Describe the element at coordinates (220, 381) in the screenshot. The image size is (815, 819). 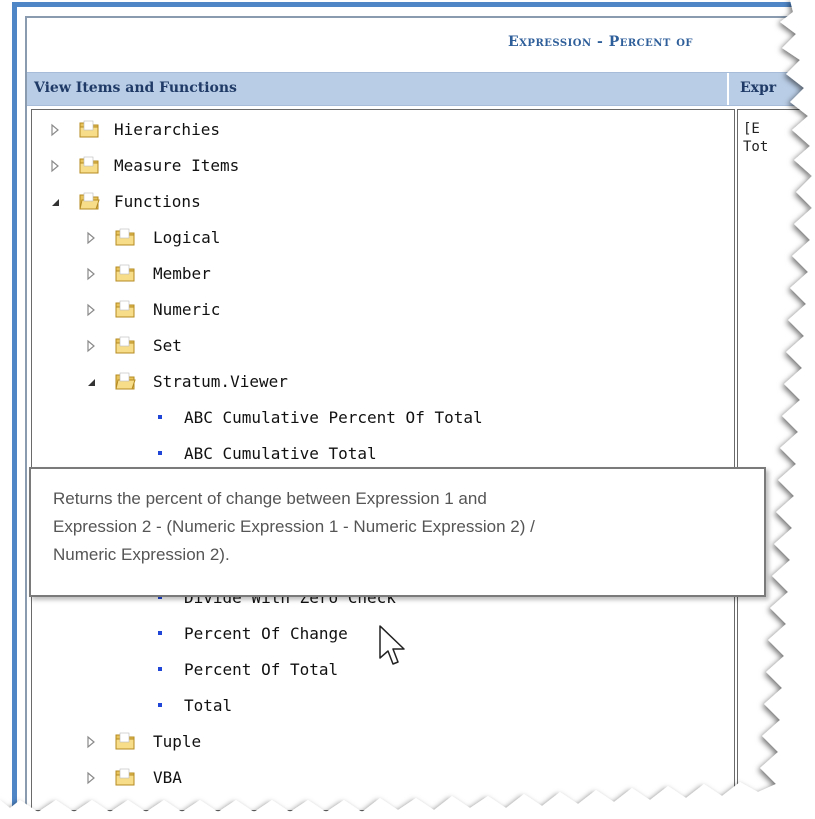
I see `tree-node-label: Stratum.Viewer` at that location.